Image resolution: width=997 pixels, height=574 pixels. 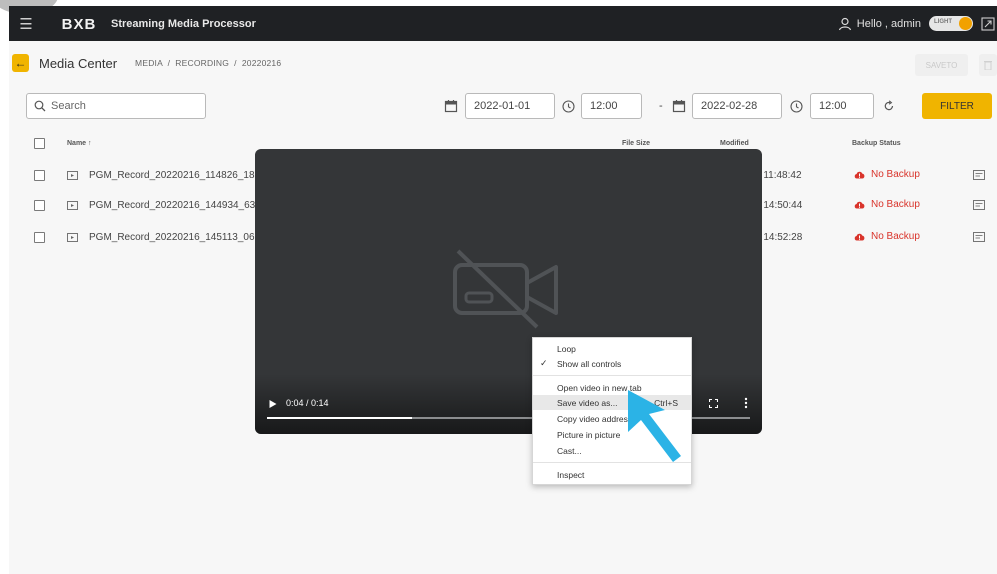 What do you see at coordinates (842, 106) in the screenshot?
I see `end-time-input: 12:00` at bounding box center [842, 106].